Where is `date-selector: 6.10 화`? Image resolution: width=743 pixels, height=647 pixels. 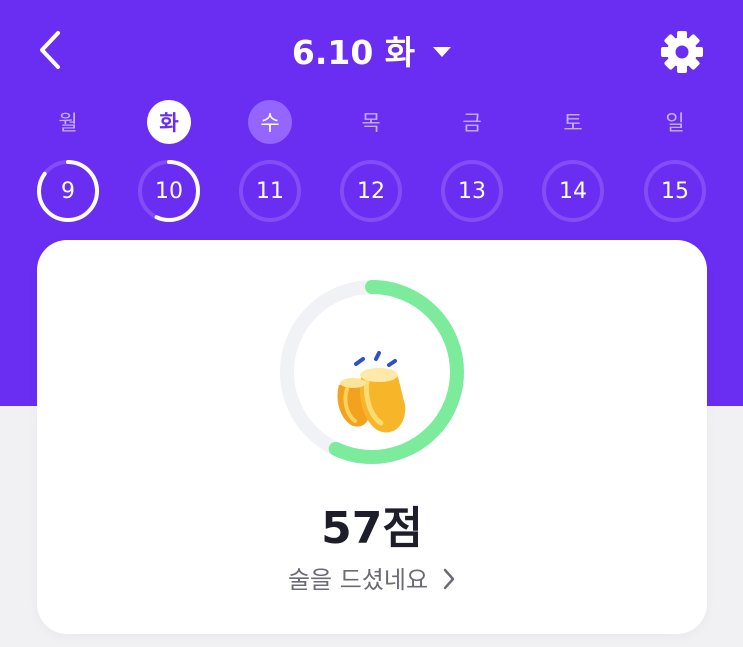 date-selector: 6.10 화 is located at coordinates (371, 50).